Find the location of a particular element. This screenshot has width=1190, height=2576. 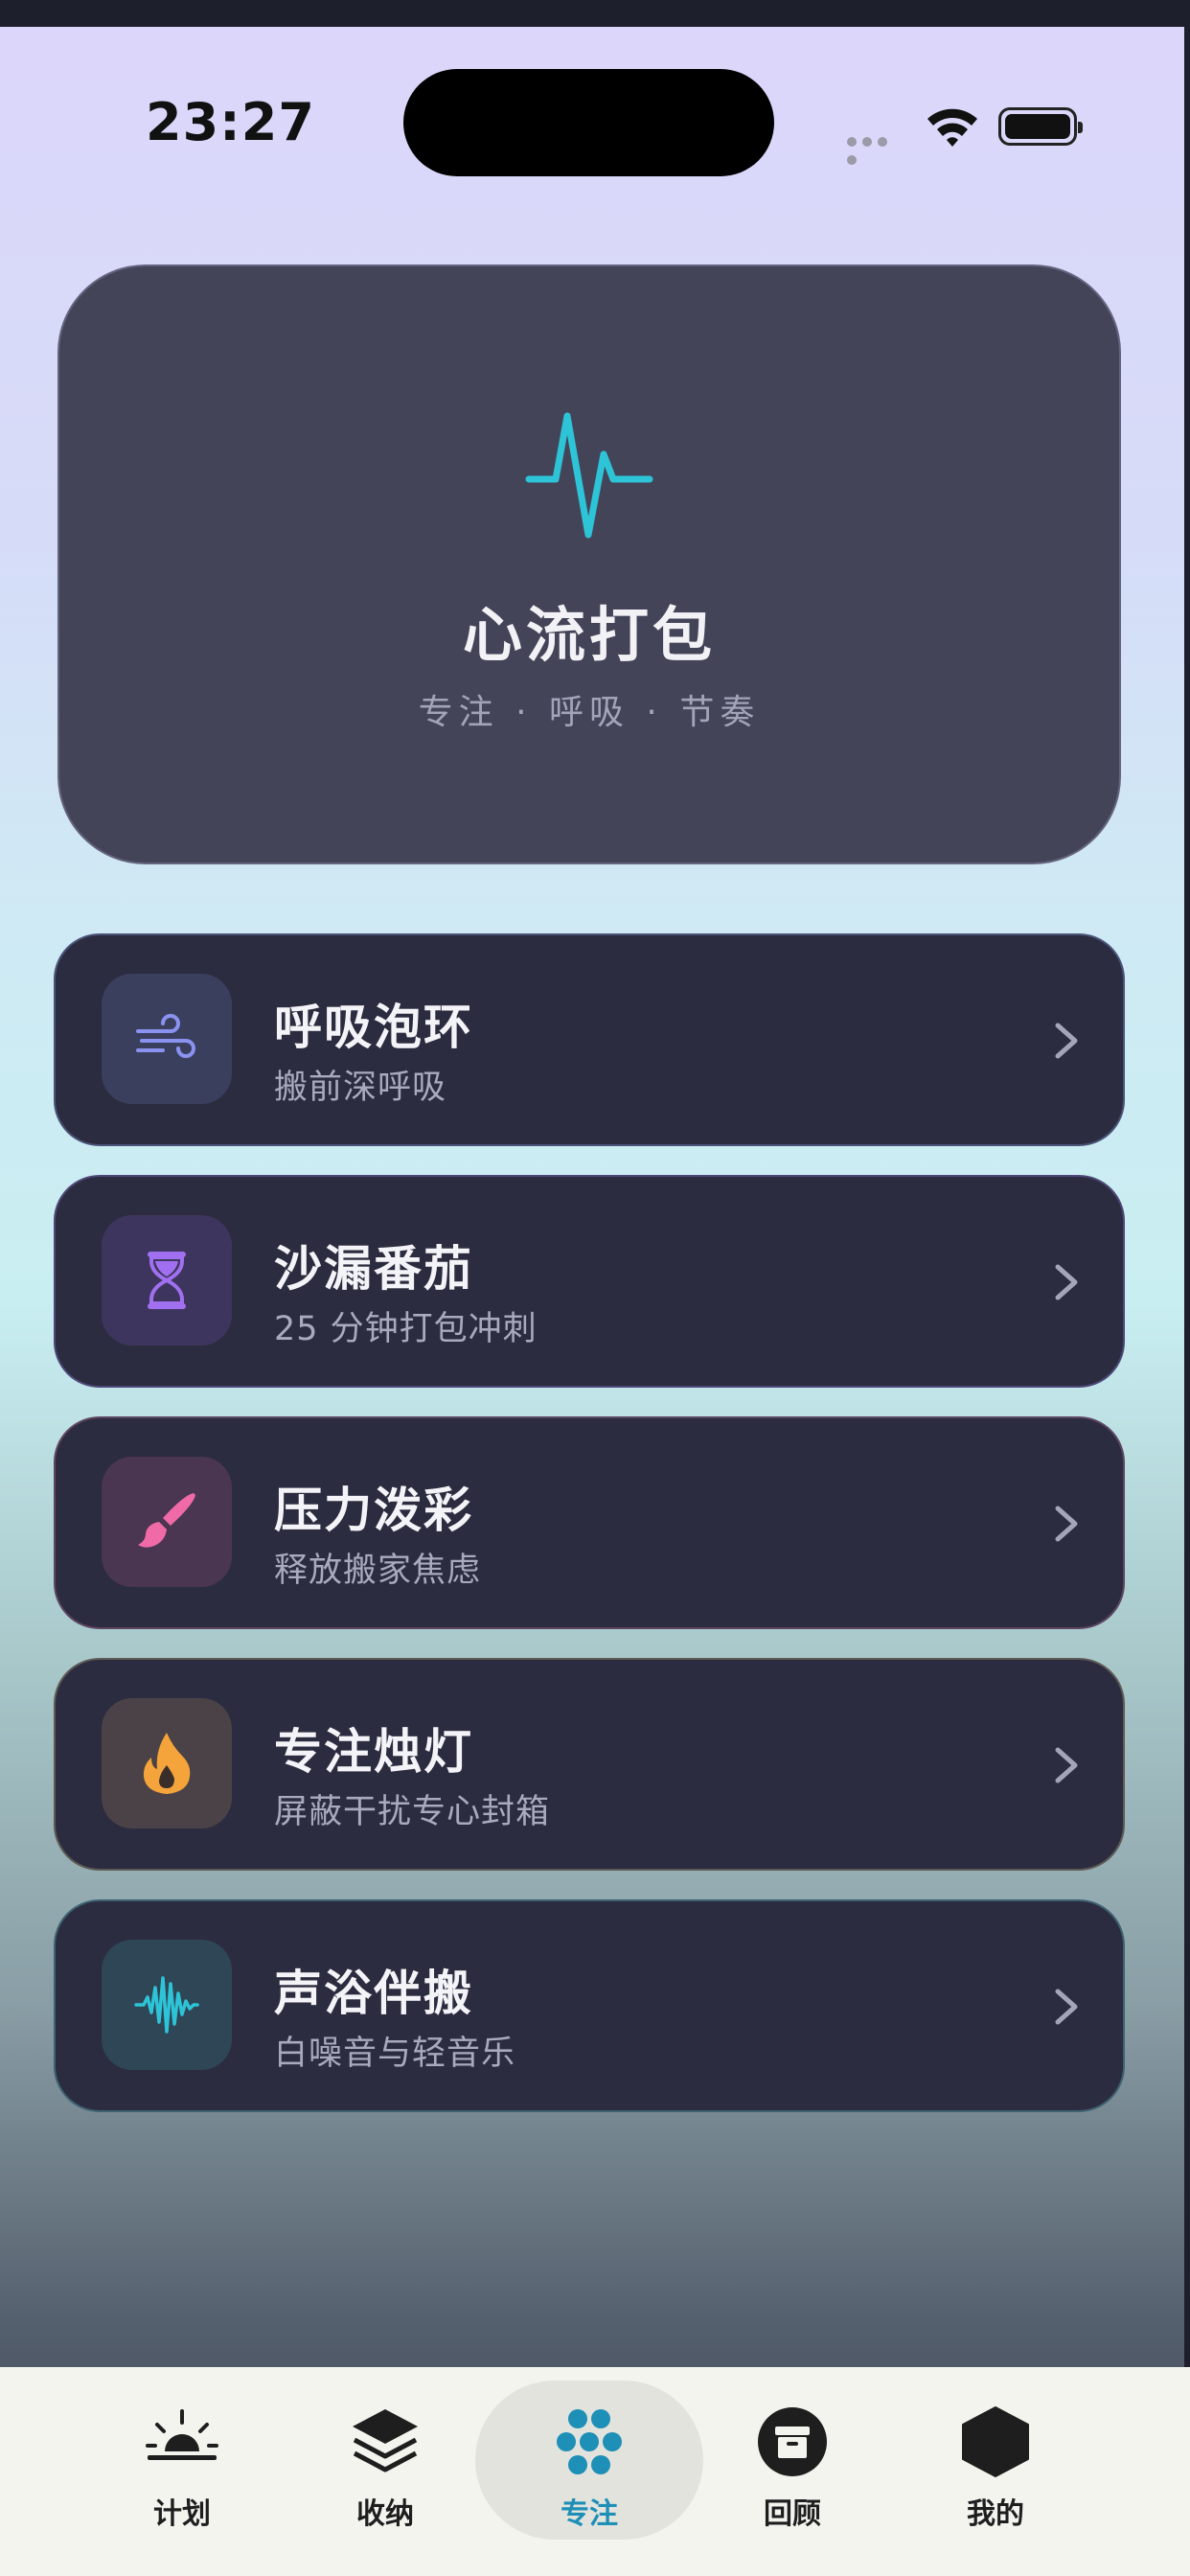

card-title: 沙漏番茄 is located at coordinates (374, 1269).